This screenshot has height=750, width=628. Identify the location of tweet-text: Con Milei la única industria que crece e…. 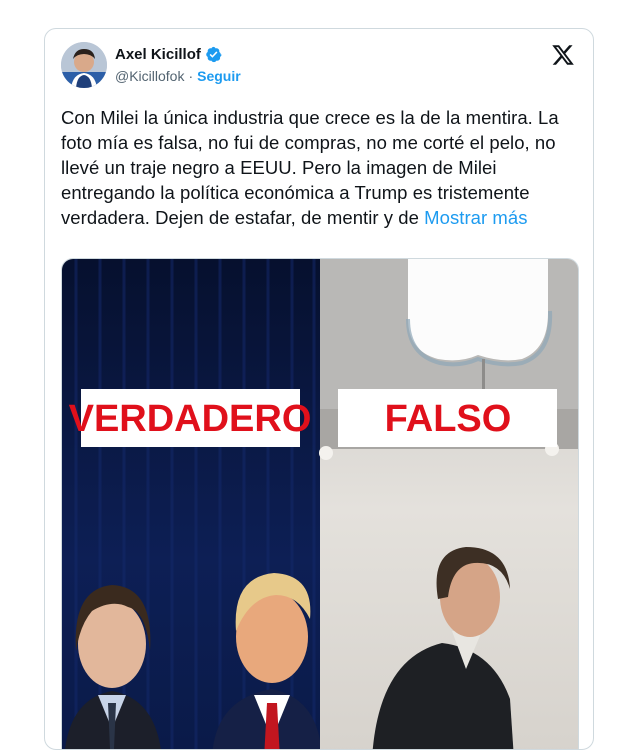
(316, 167).